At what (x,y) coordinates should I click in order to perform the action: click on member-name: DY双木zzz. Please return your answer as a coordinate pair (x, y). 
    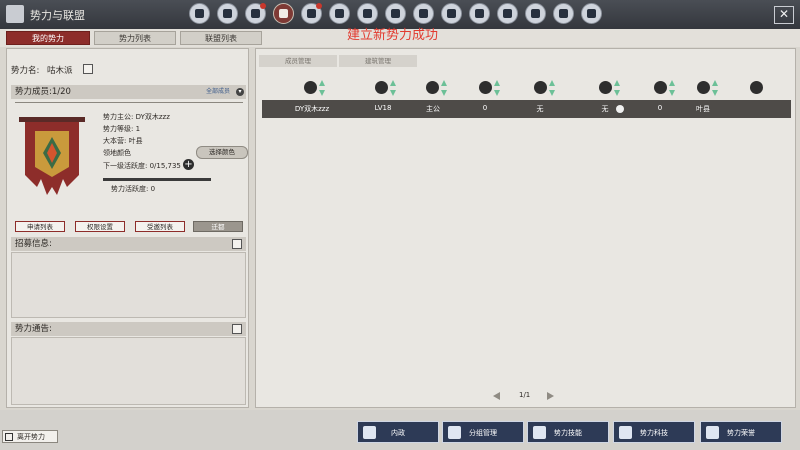
    Looking at the image, I should click on (312, 109).